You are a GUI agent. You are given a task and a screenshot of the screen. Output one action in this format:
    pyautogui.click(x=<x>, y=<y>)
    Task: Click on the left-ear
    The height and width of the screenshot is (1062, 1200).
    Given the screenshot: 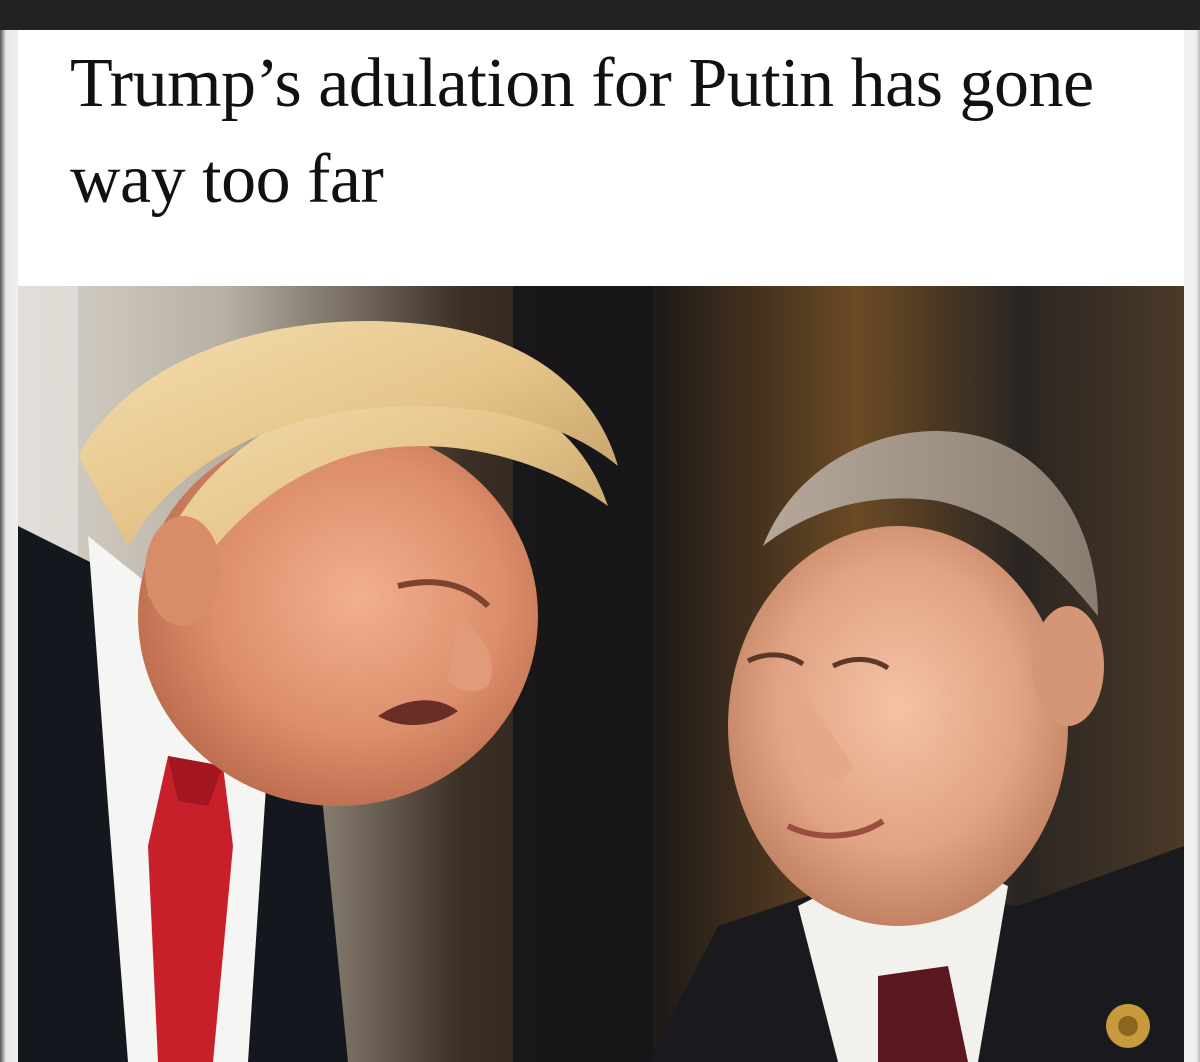 What is the action you would take?
    pyautogui.click(x=183, y=571)
    